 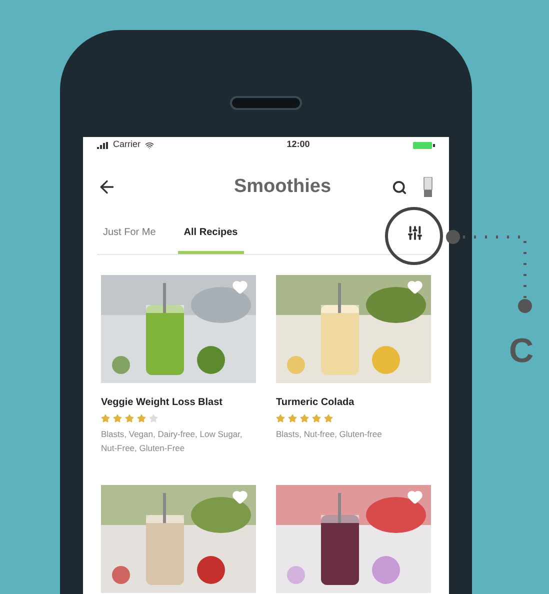 I want to click on status-time: 12:00, so click(x=298, y=145).